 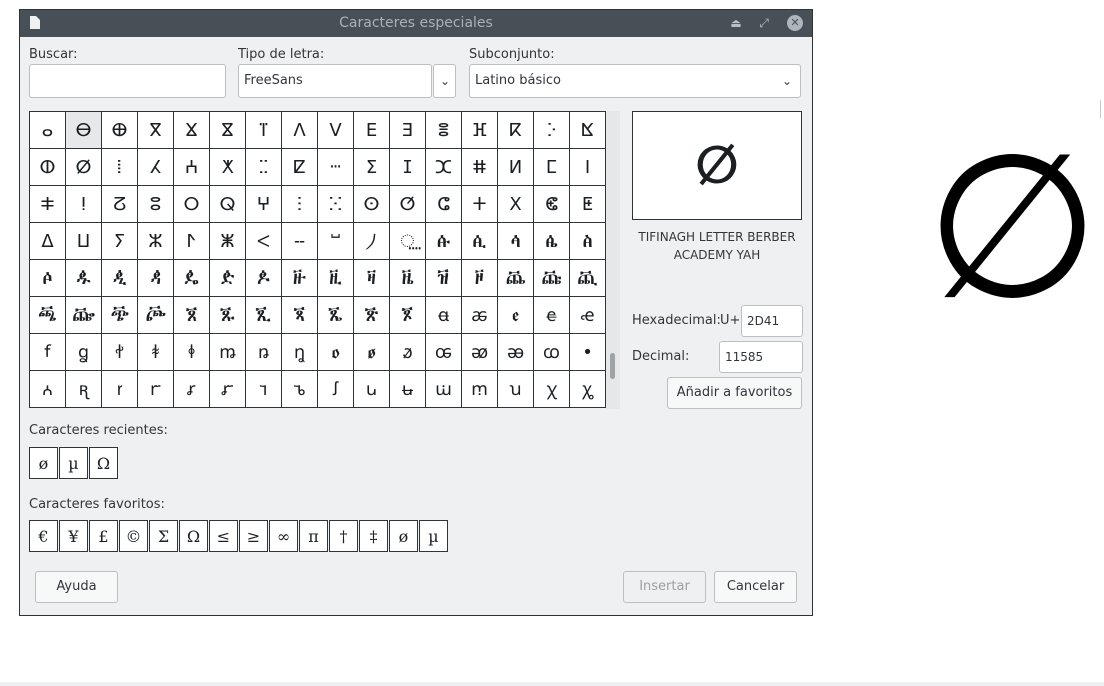 I want to click on grid-cell: ⴹ, so click(x=372, y=130).